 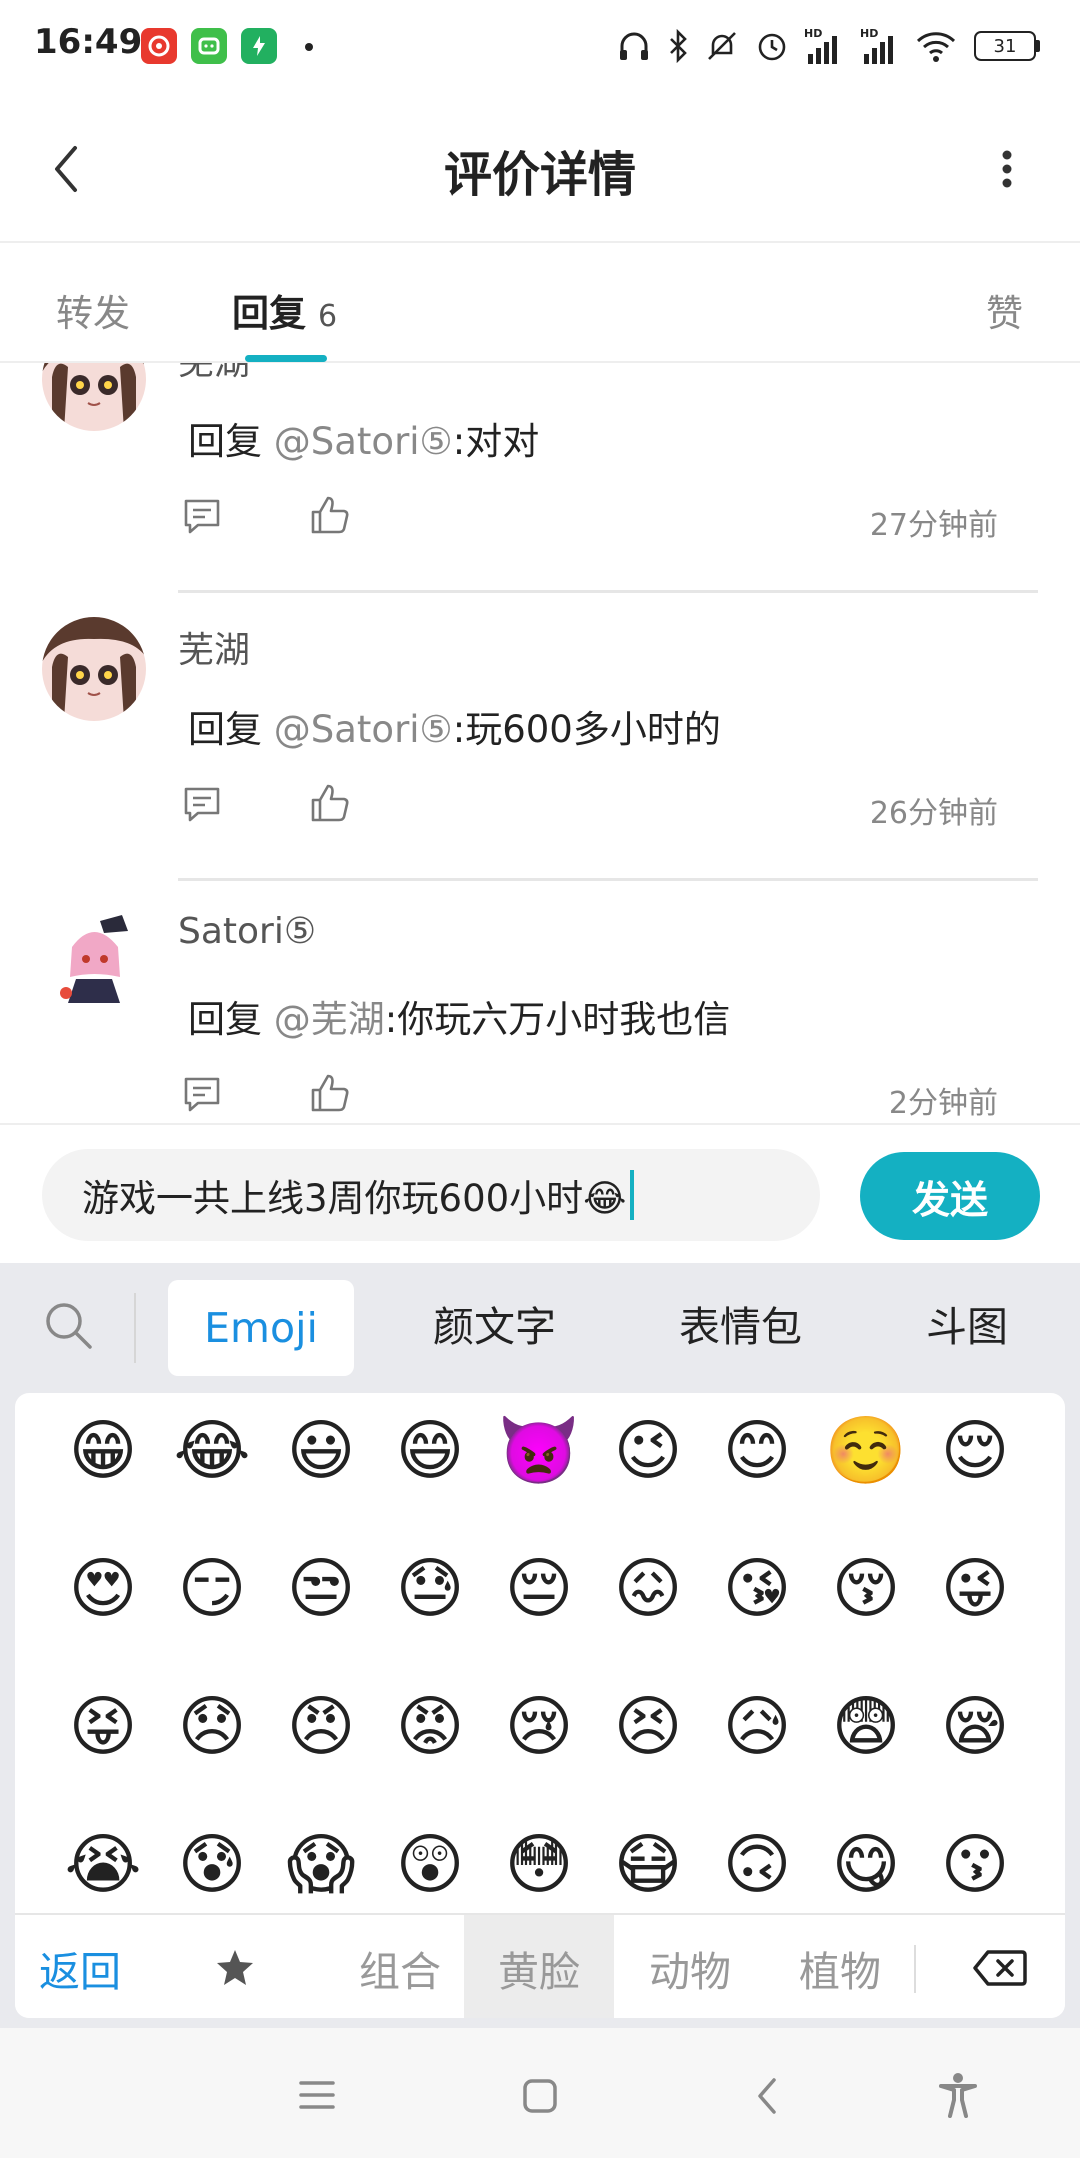 What do you see at coordinates (317, 2095) in the screenshot?
I see `menu-icon` at bounding box center [317, 2095].